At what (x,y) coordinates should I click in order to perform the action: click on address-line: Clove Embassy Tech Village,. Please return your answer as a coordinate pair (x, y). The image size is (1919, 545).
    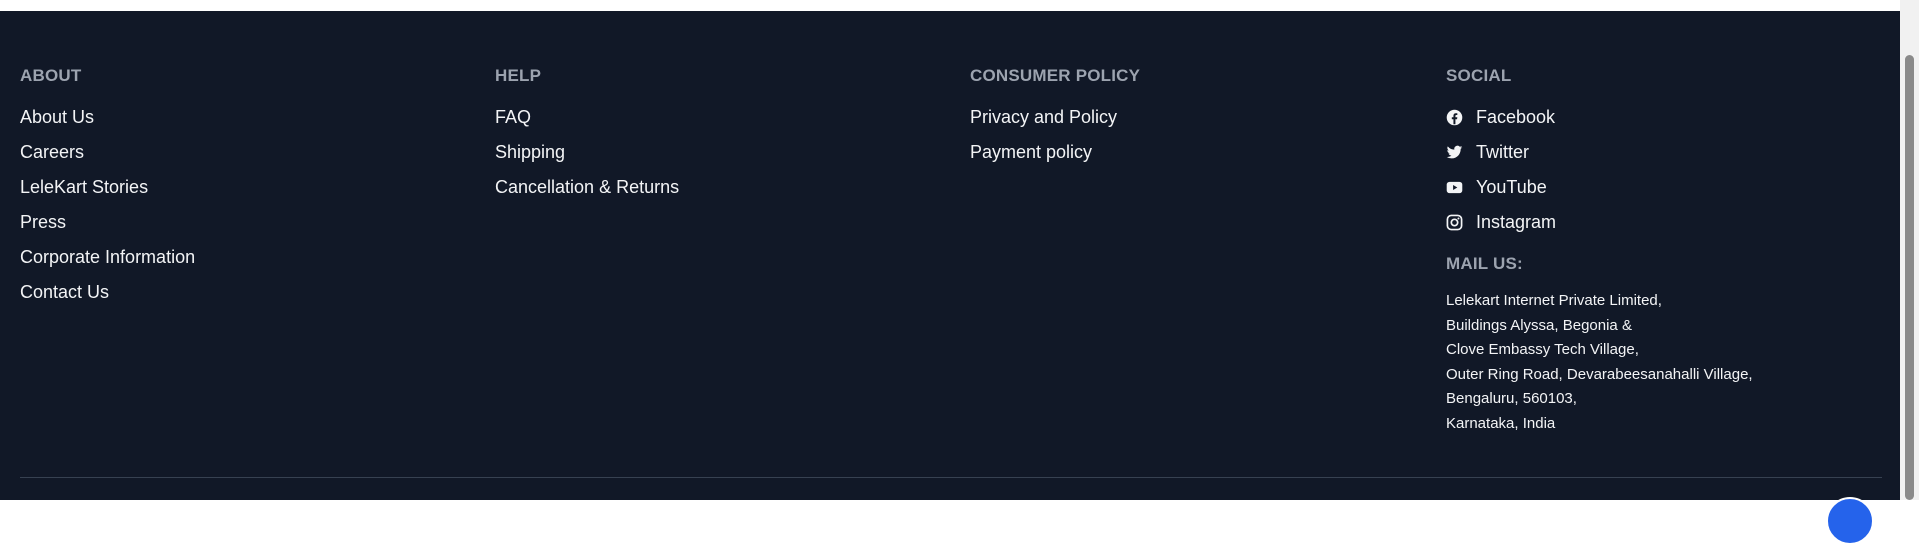
    Looking at the image, I should click on (1542, 349).